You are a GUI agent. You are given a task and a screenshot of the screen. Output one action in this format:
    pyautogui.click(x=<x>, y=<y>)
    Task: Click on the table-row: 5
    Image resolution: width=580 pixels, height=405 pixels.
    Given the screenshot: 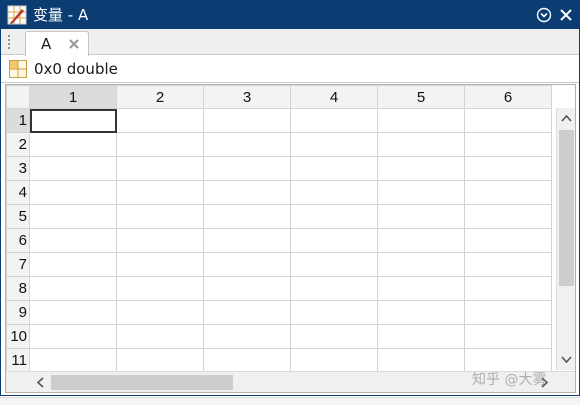 What is the action you would take?
    pyautogui.click(x=279, y=216)
    